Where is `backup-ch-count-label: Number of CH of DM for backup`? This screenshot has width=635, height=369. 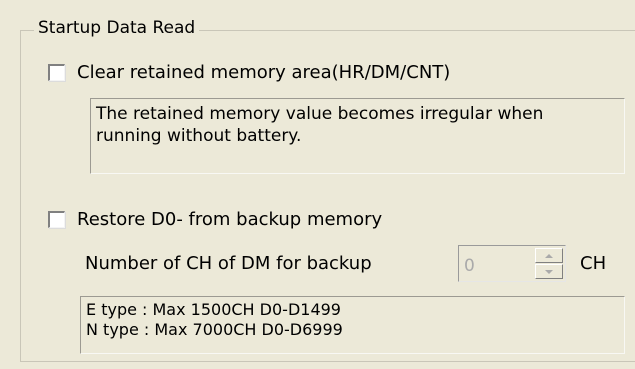 backup-ch-count-label: Number of CH of DM for backup is located at coordinates (228, 263).